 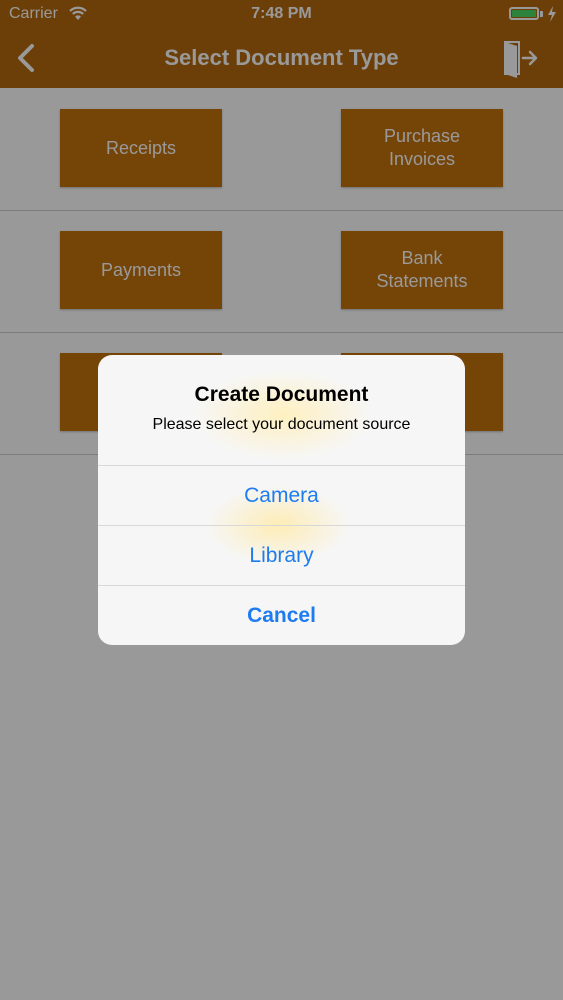 I want to click on camera-button: Camera, so click(x=281, y=495).